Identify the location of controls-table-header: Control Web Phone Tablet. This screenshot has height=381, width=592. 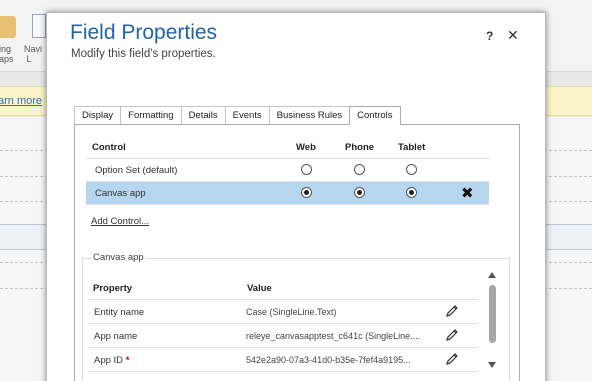
(287, 149).